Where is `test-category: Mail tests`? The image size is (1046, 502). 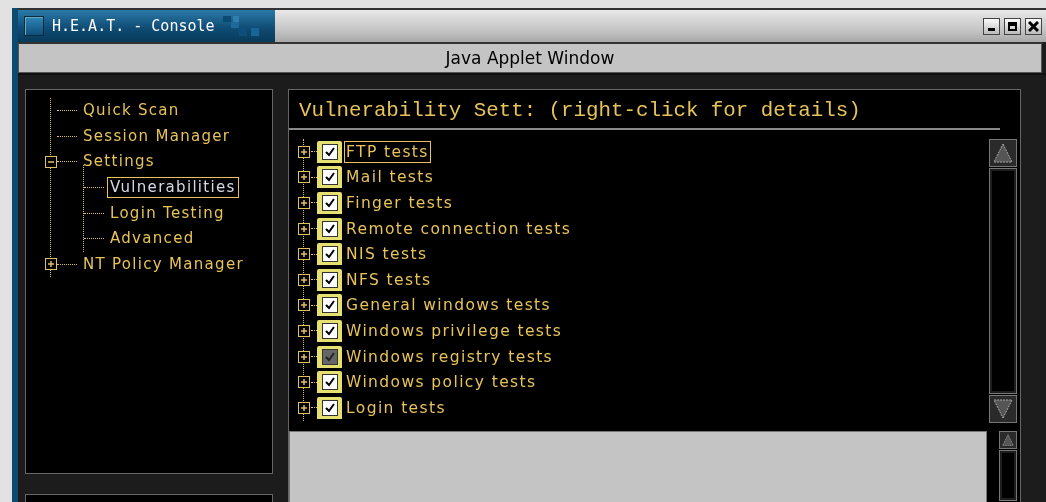
test-category: Mail tests is located at coordinates (390, 177).